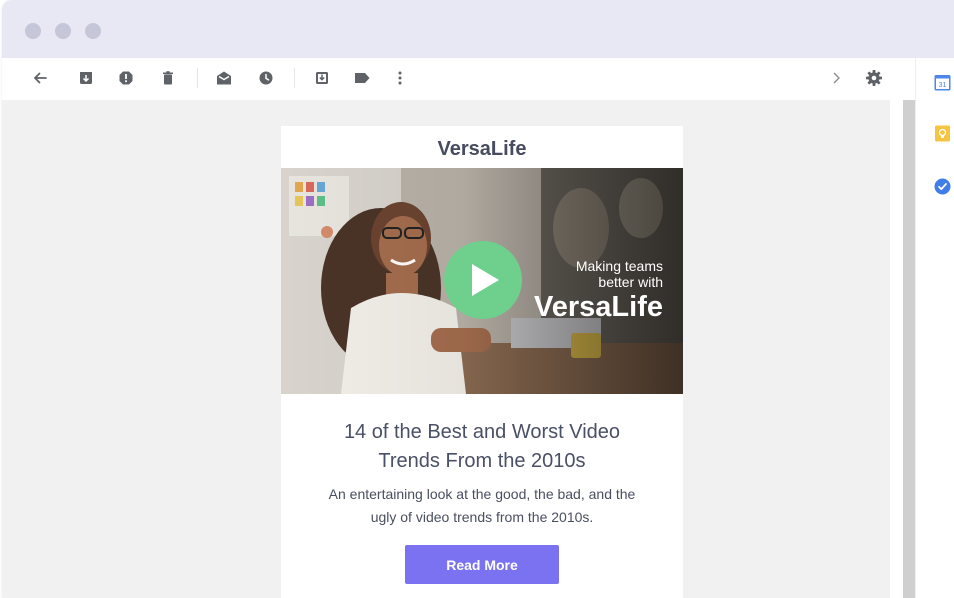 This screenshot has width=954, height=598. Describe the element at coordinates (482, 564) in the screenshot. I see `read-more-button: Read More` at that location.